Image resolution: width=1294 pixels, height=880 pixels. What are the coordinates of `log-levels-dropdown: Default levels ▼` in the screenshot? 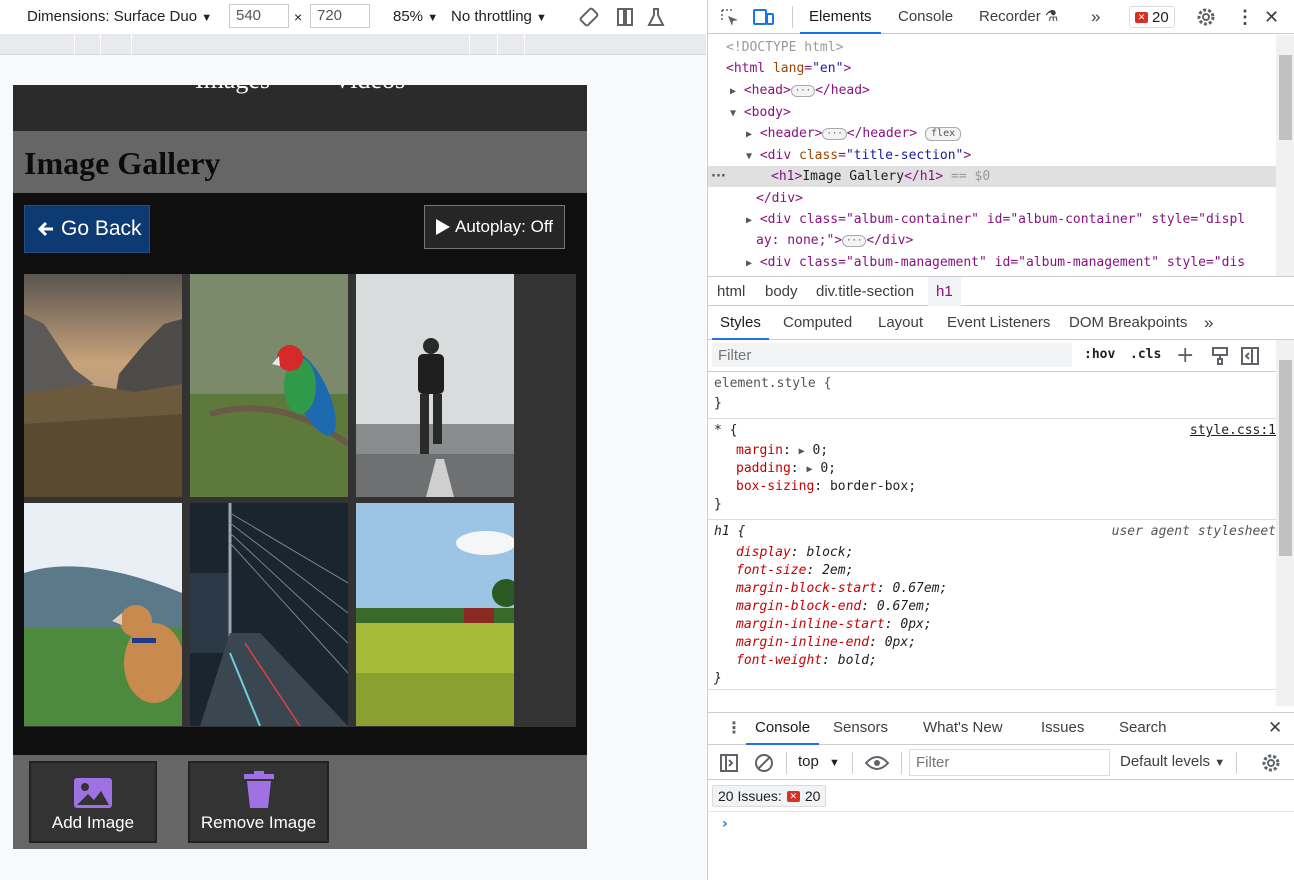 It's located at (1172, 761).